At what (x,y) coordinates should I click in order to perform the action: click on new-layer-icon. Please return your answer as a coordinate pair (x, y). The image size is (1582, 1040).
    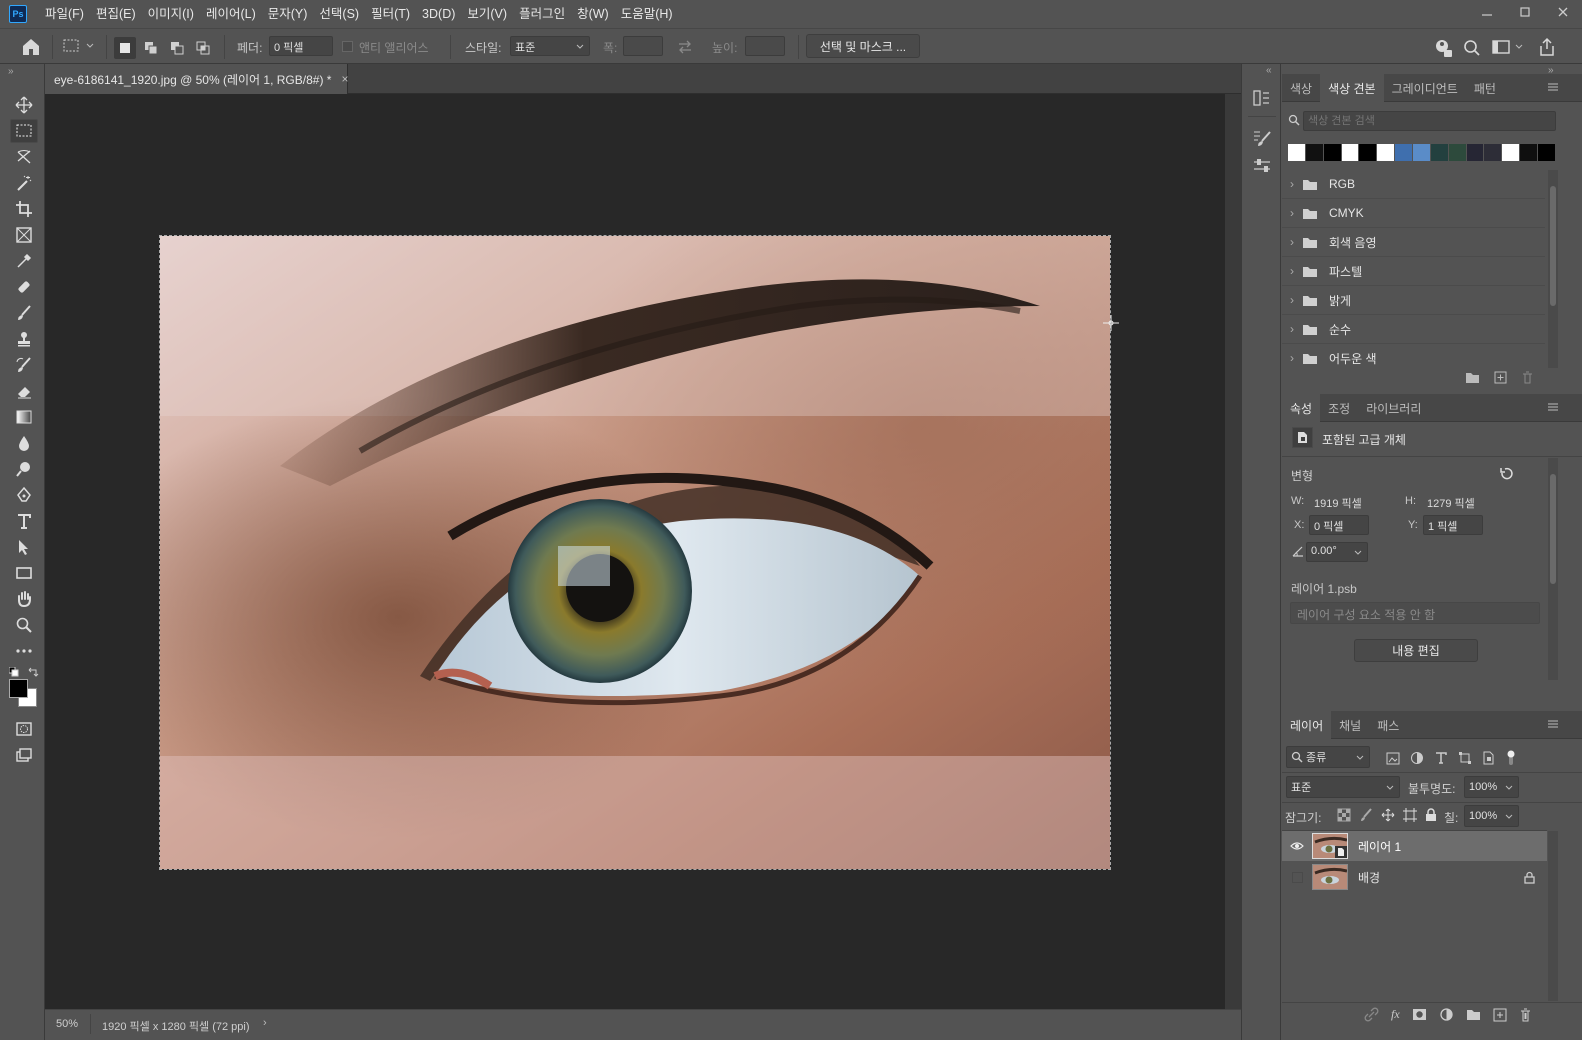
    Looking at the image, I should click on (1500, 1015).